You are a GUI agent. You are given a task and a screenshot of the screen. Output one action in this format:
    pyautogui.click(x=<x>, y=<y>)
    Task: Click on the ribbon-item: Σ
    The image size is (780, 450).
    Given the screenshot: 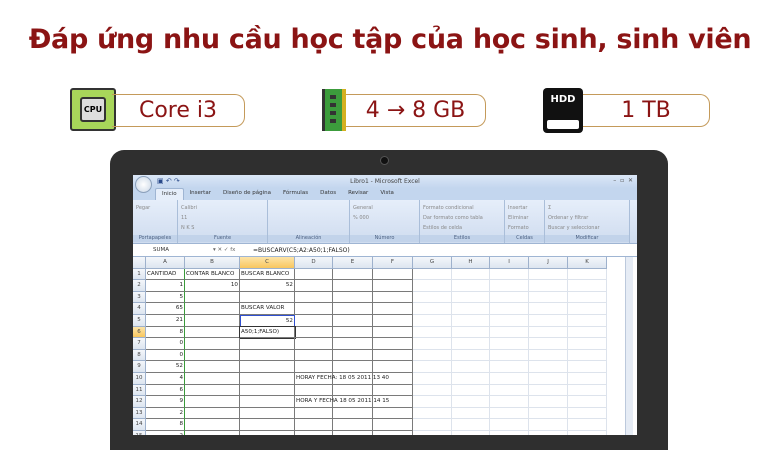 What is the action you would take?
    pyautogui.click(x=587, y=208)
    